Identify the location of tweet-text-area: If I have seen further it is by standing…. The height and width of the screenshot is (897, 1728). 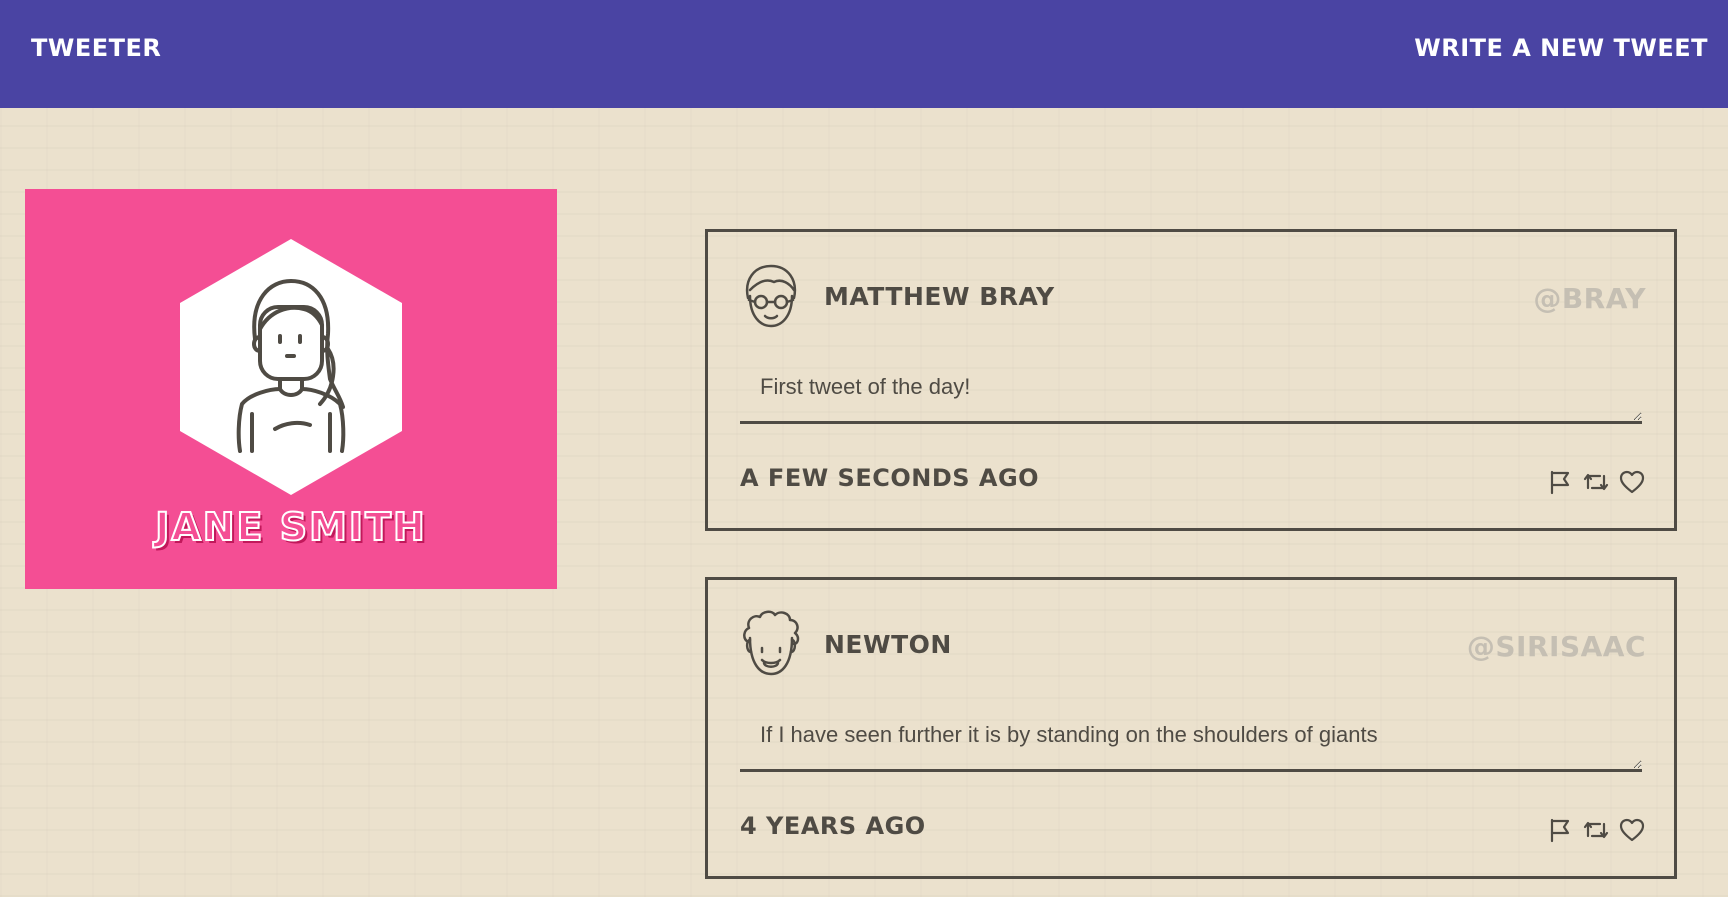
(1191, 741).